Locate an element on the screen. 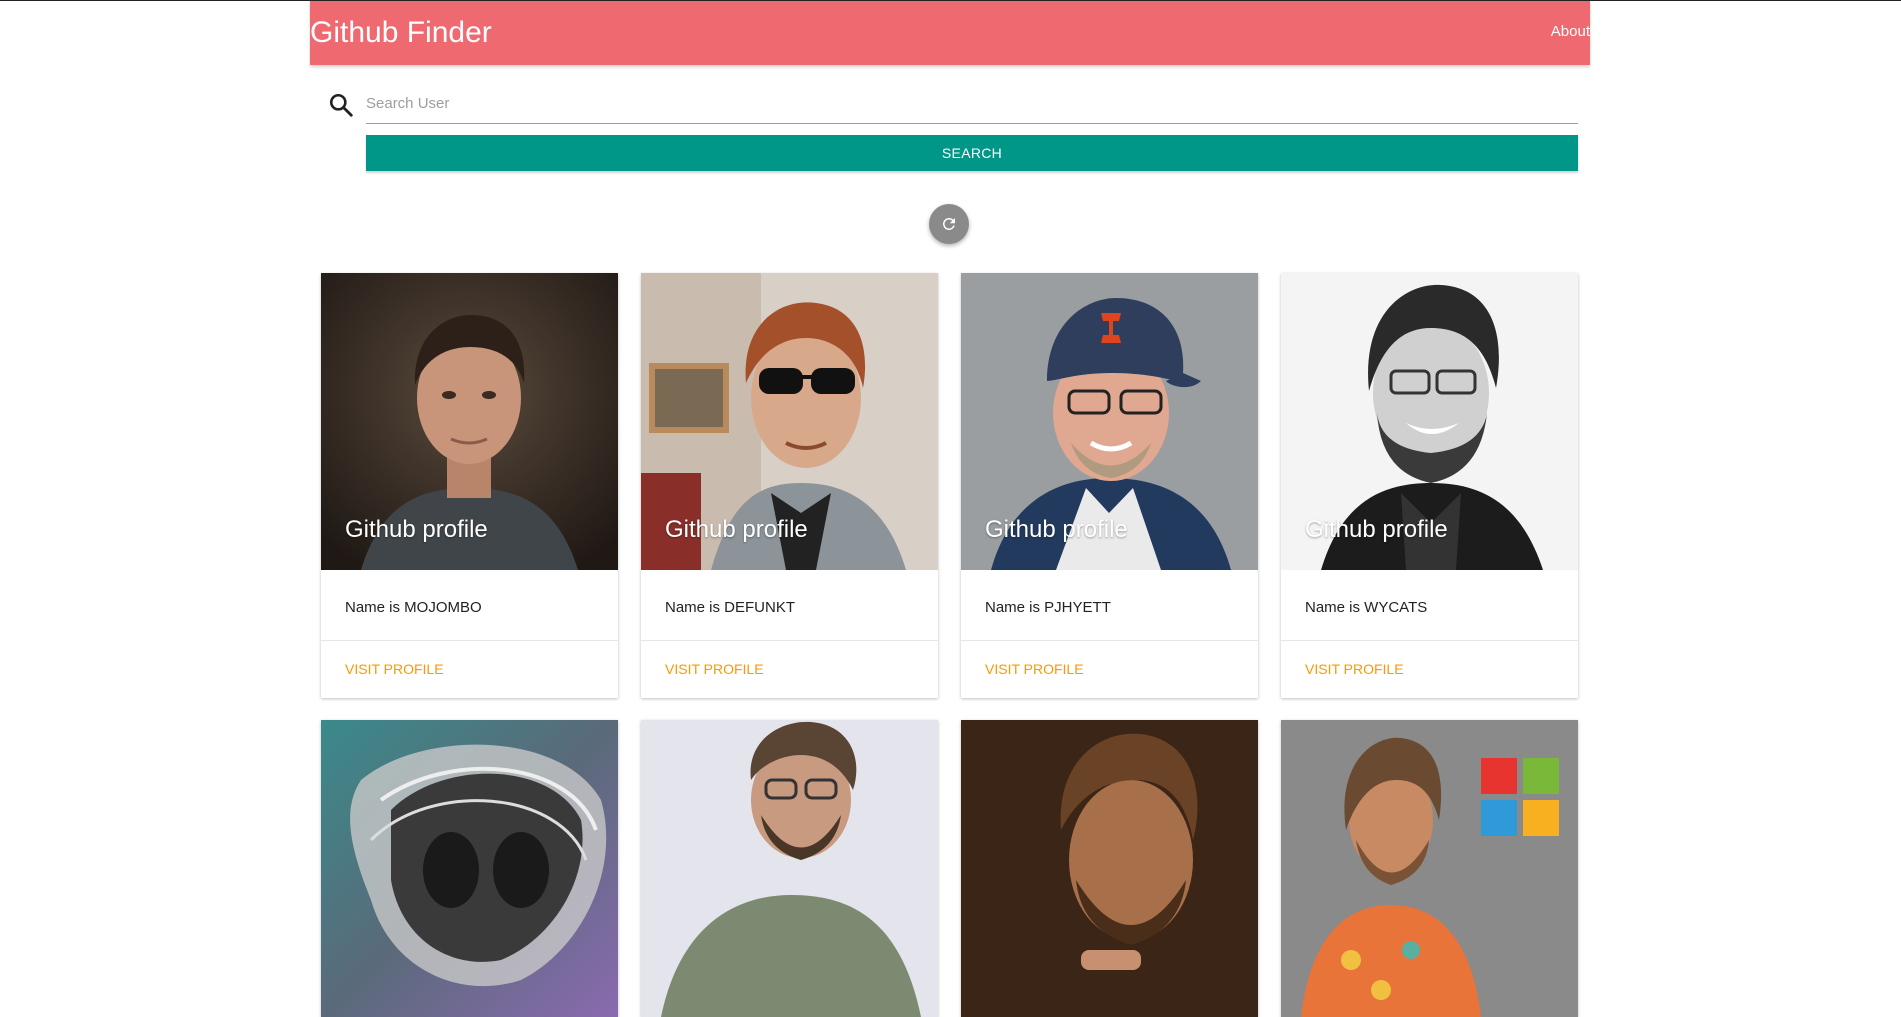 Image resolution: width=1901 pixels, height=1017 pixels. navbar: Github Finder About is located at coordinates (950, 33).